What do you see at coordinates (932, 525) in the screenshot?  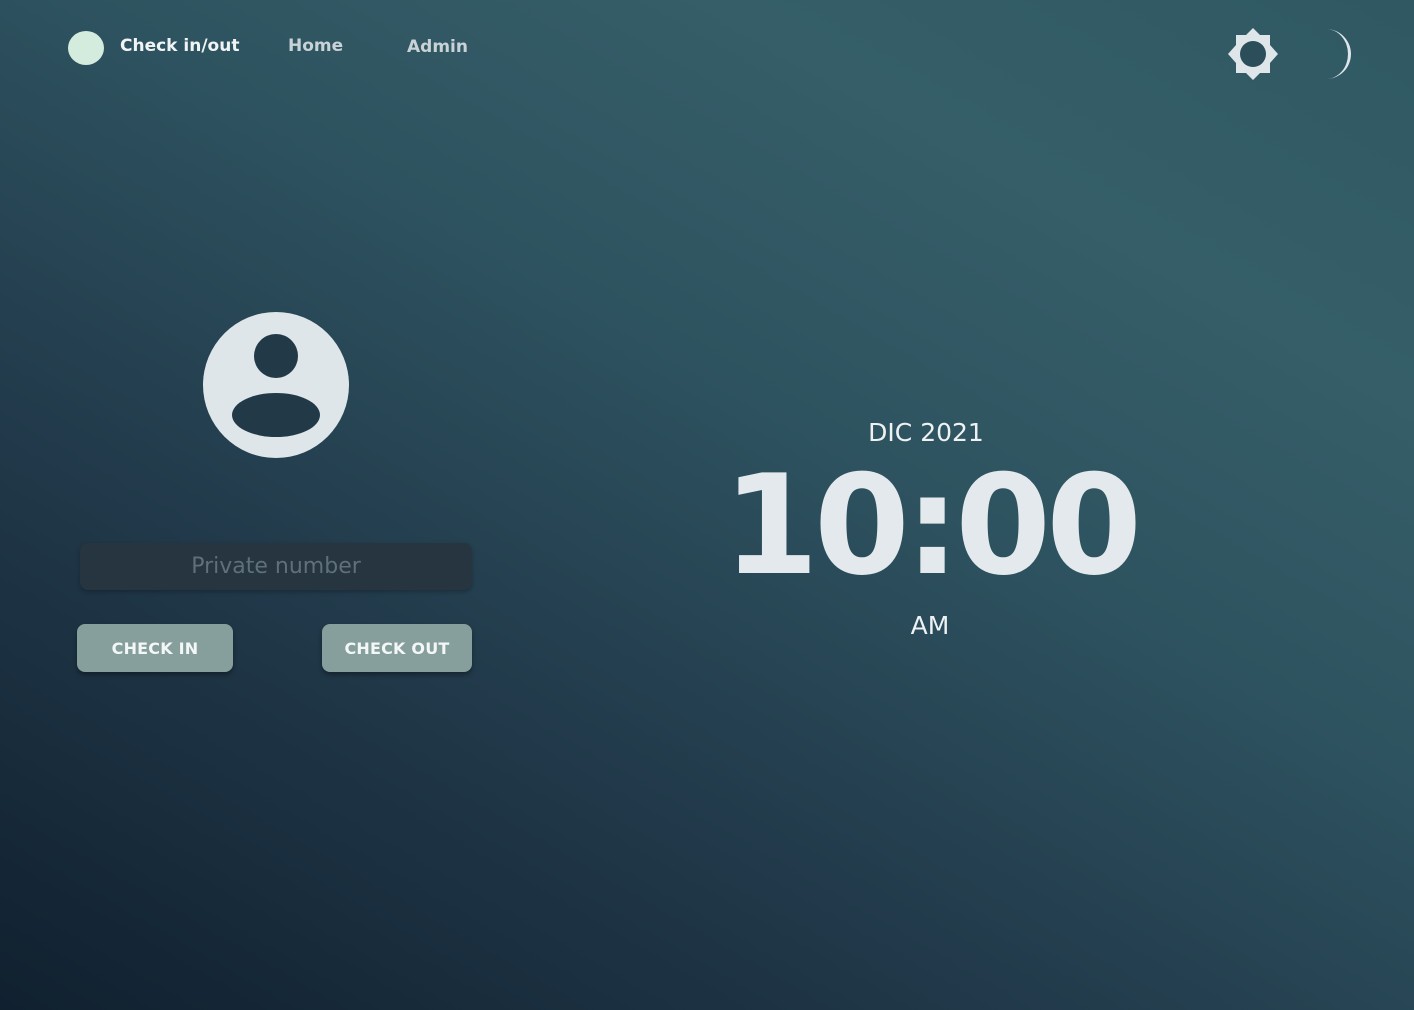 I see `clock-time: 10:00` at bounding box center [932, 525].